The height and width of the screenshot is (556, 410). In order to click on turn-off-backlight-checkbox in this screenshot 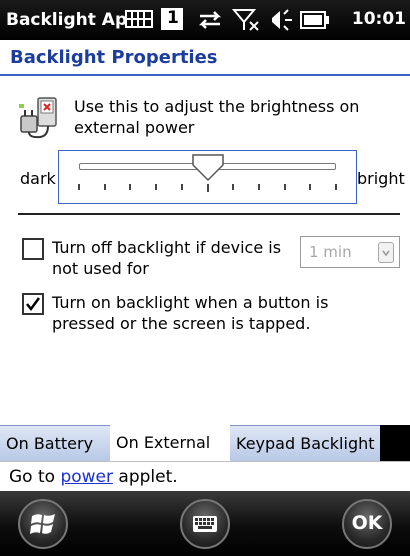, I will do `click(33, 249)`.